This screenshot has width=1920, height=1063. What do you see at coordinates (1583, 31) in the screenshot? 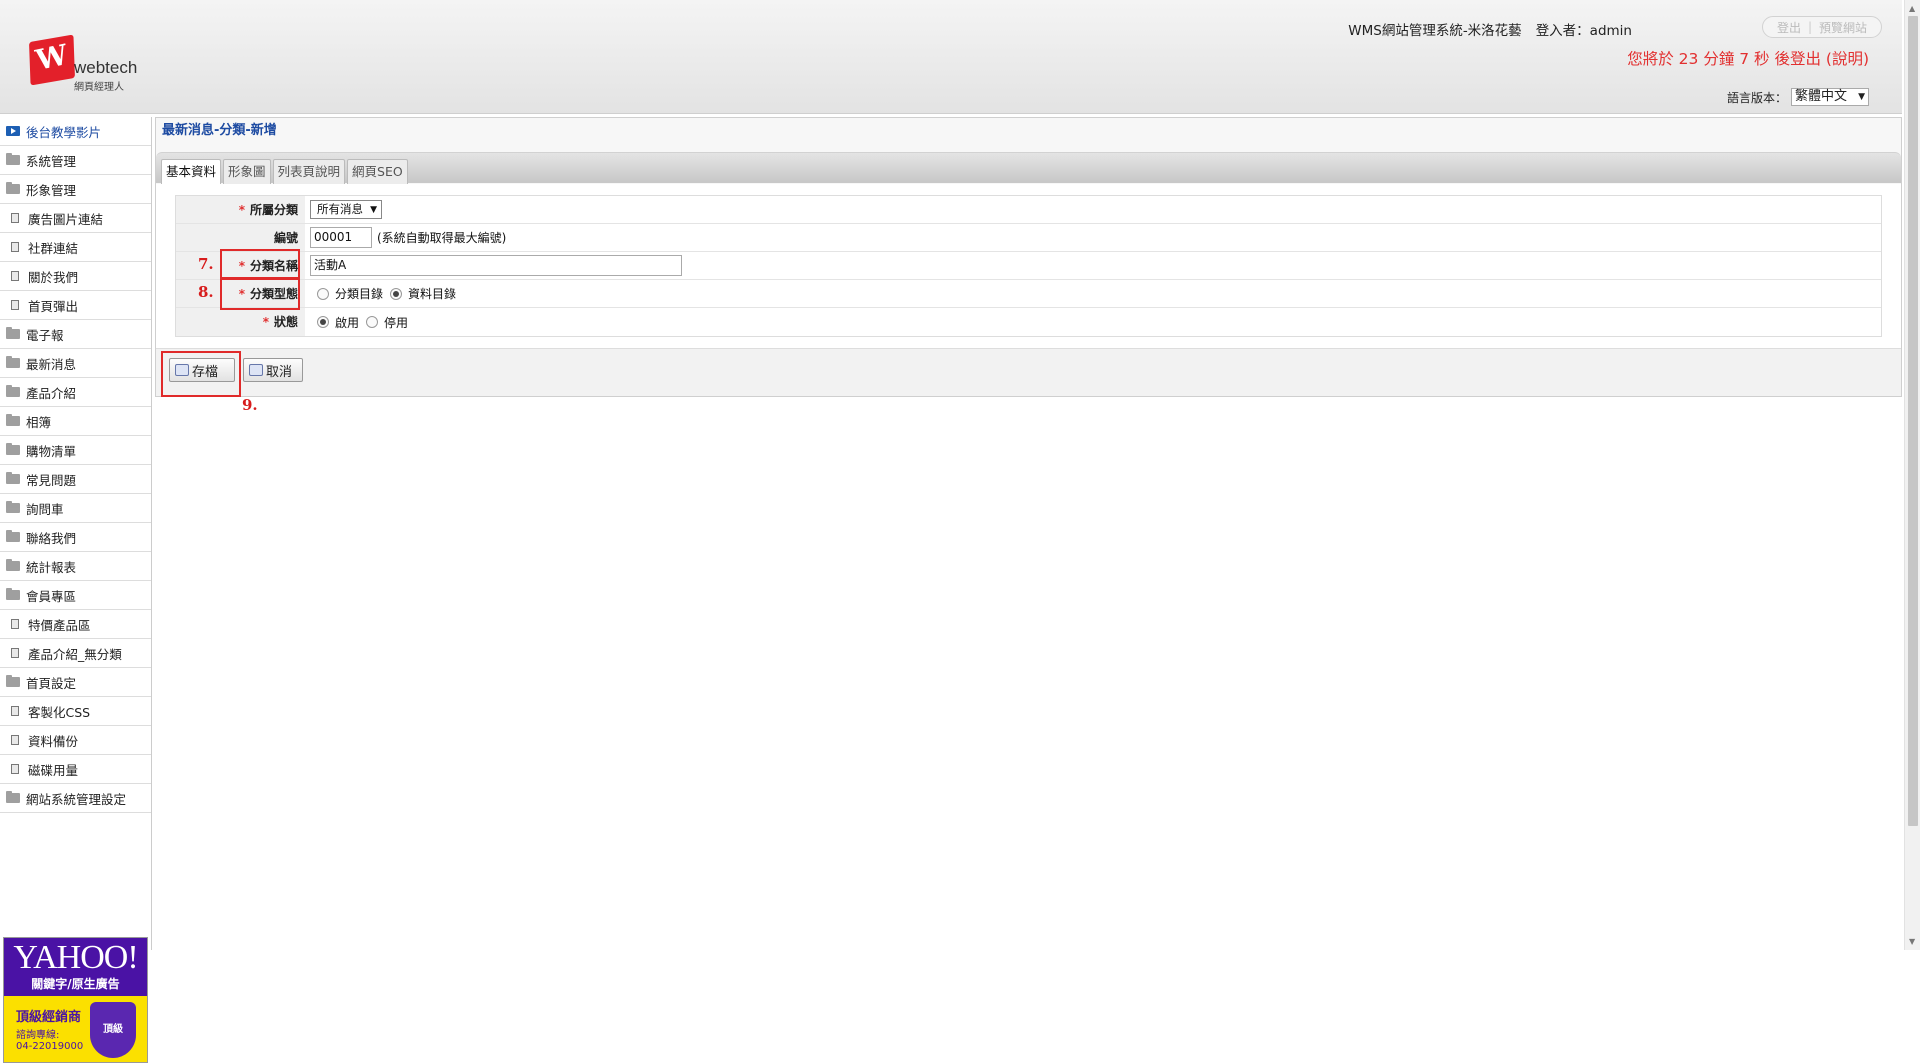
I see `login-user: 登入者：admin` at bounding box center [1583, 31].